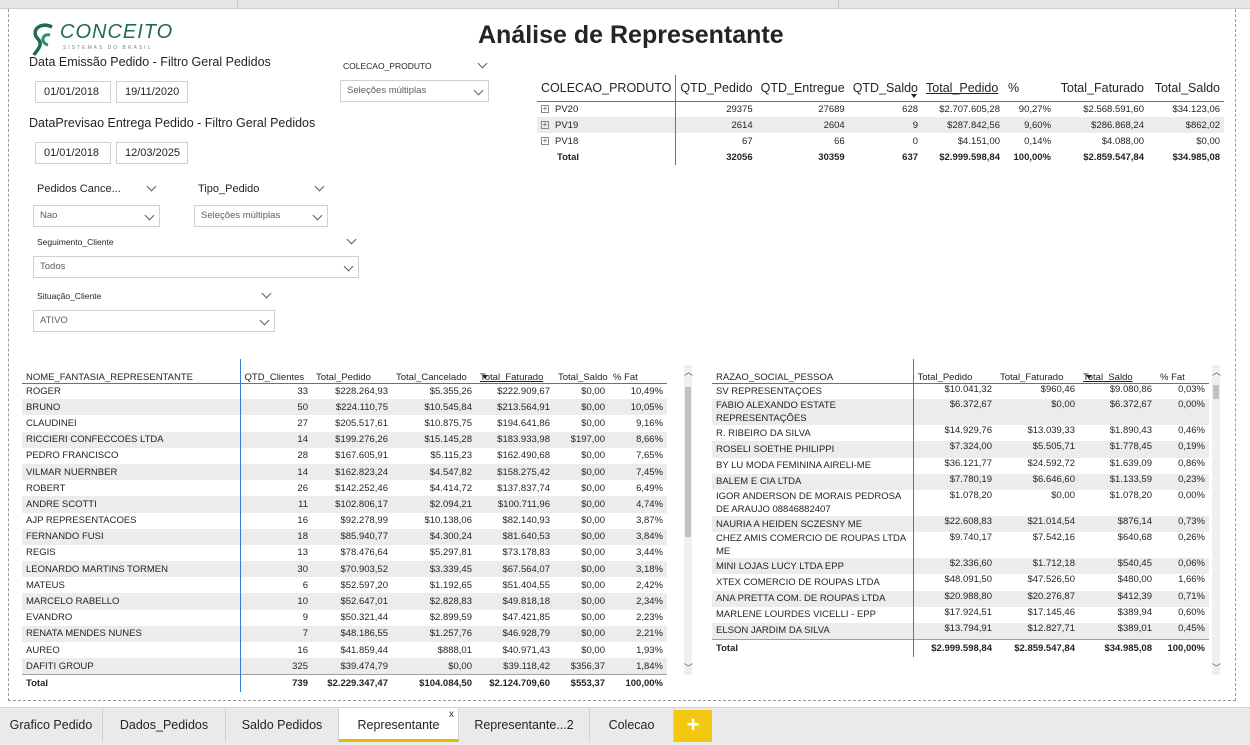  I want to click on previsao-start-date: 01/01/2018, so click(73, 153).